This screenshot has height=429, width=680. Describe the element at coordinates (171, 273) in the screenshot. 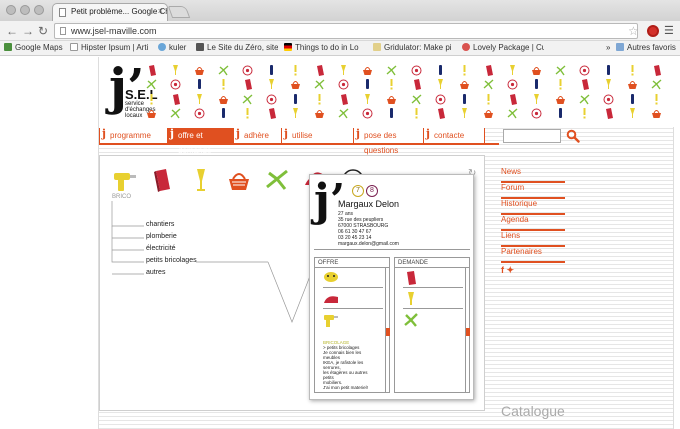

I see `sub-category-item: autres` at that location.